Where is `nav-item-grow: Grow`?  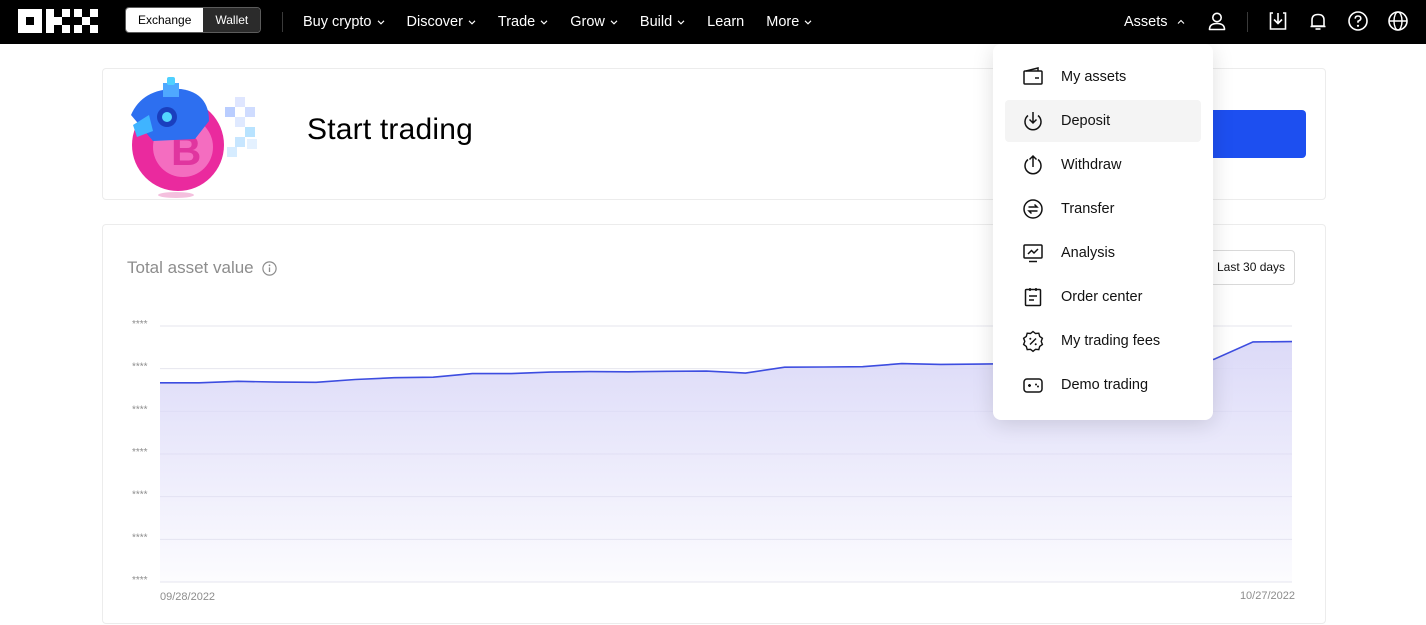
nav-item-grow: Grow is located at coordinates (594, 22).